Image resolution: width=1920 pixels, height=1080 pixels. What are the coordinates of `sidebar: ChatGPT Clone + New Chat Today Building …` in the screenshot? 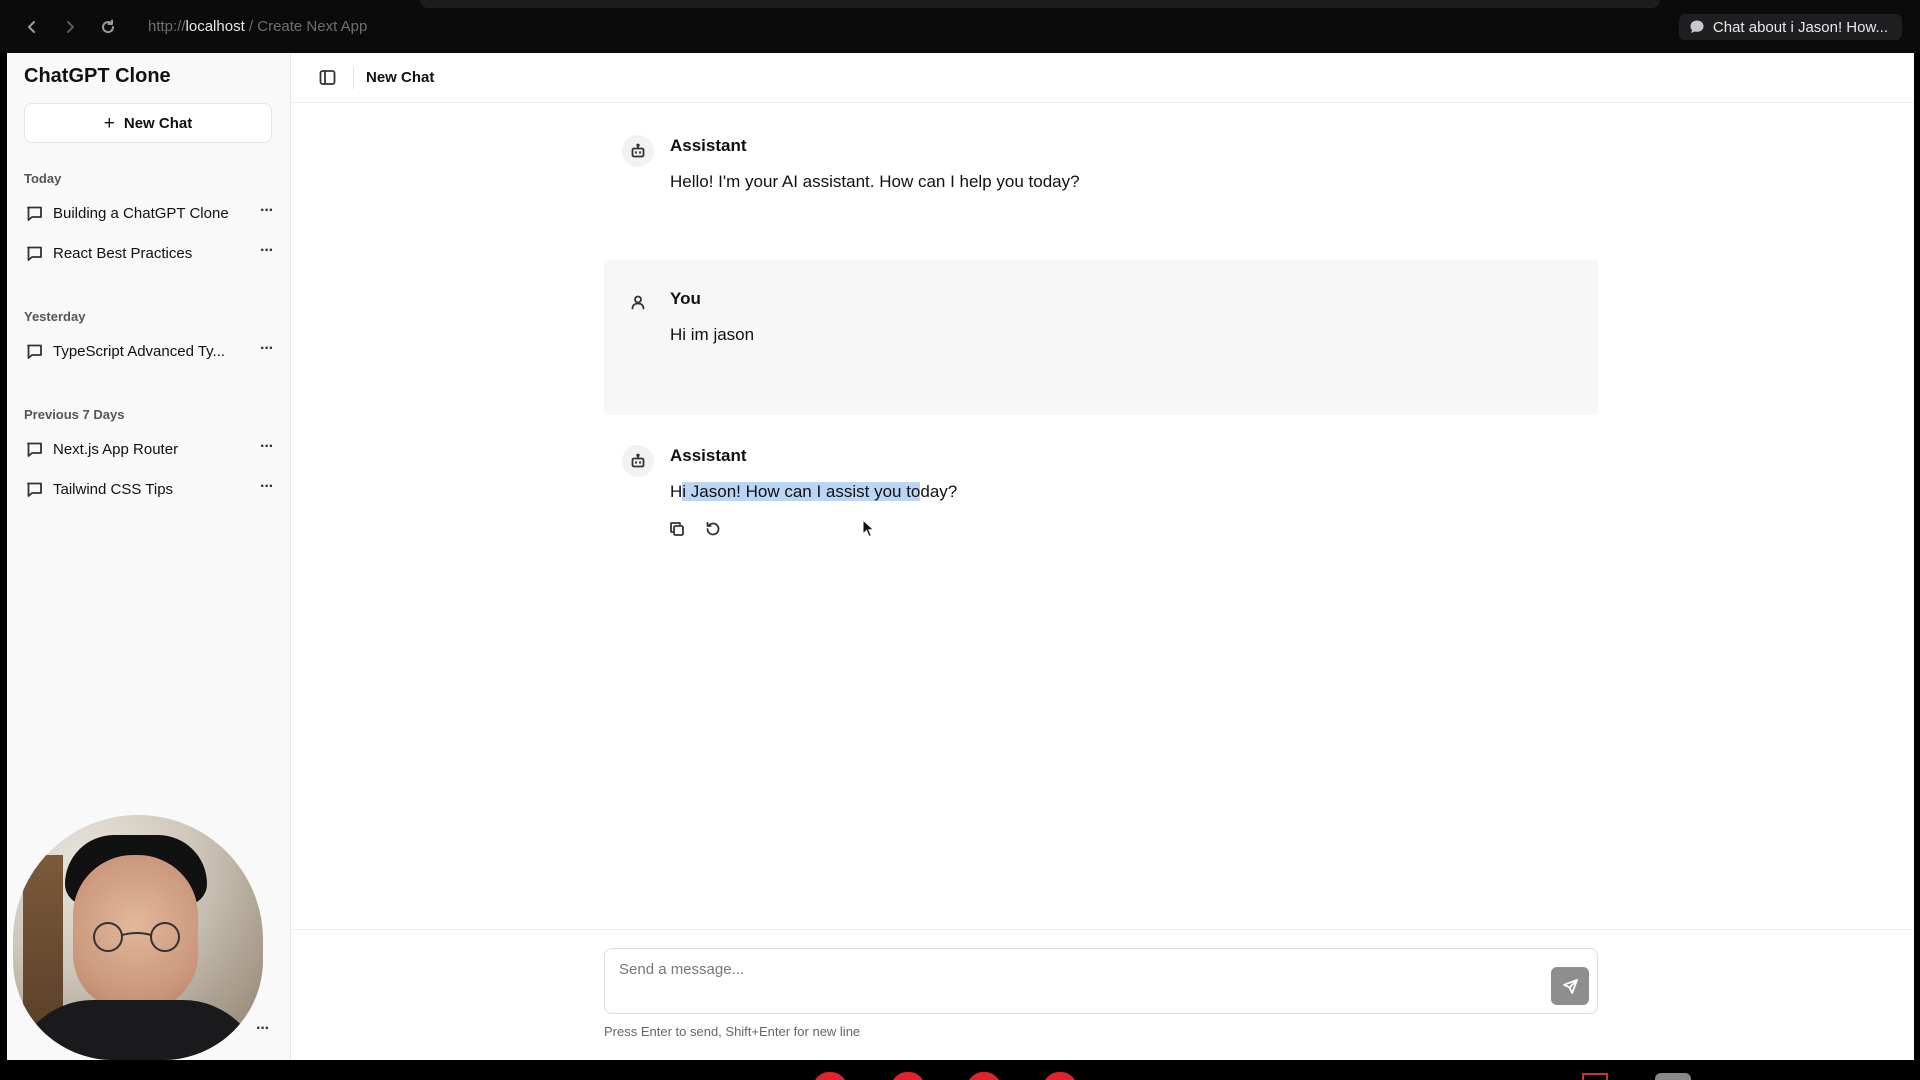 It's located at (149, 556).